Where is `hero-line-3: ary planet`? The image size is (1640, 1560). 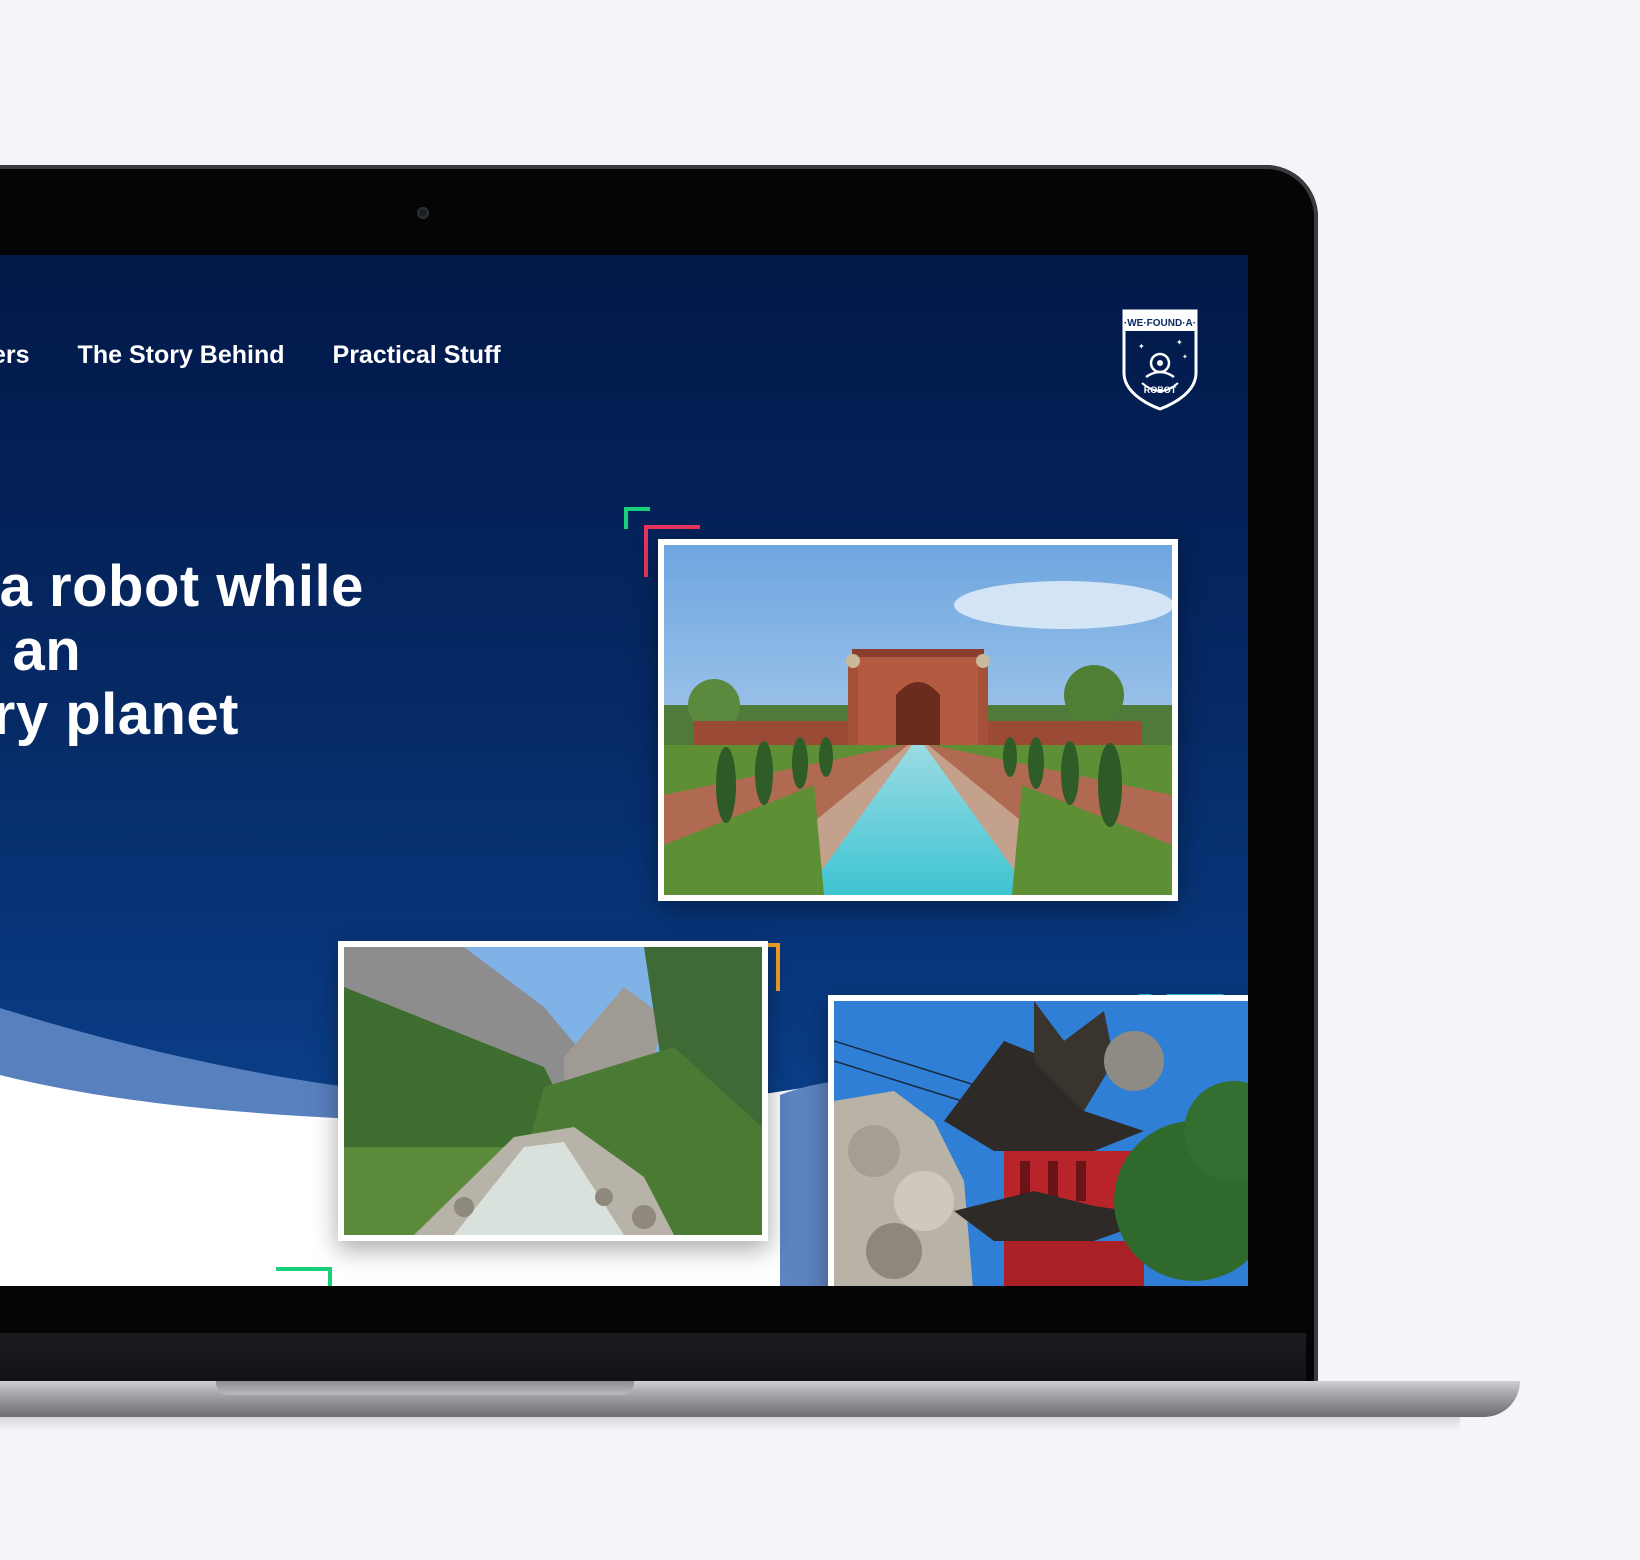
hero-line-3: ary planet is located at coordinates (119, 714).